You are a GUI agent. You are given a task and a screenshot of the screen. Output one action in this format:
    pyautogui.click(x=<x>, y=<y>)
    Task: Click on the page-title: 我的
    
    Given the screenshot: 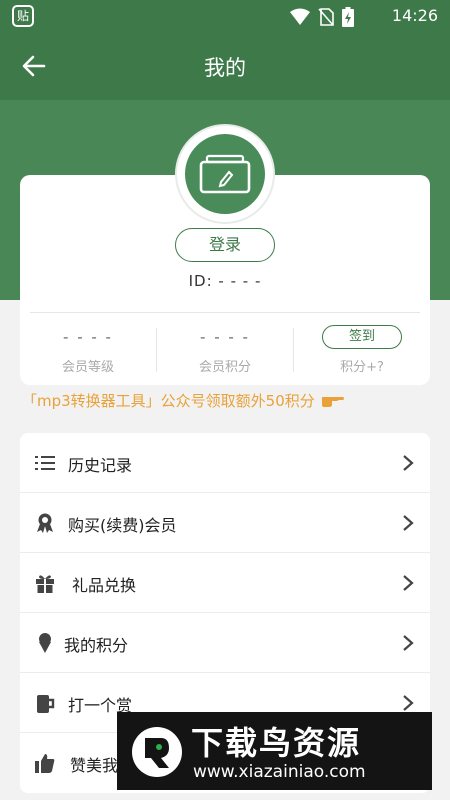 What is the action you would take?
    pyautogui.click(x=225, y=68)
    